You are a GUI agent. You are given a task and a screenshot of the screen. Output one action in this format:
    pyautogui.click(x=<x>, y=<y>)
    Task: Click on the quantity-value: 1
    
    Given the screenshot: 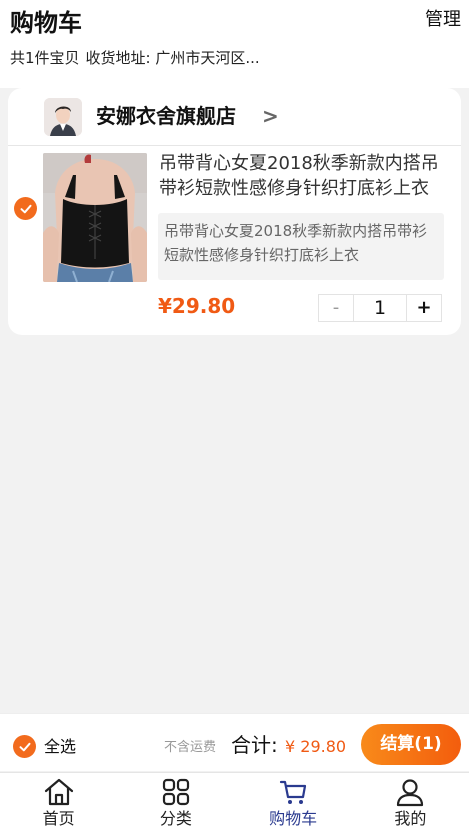 What is the action you would take?
    pyautogui.click(x=380, y=308)
    